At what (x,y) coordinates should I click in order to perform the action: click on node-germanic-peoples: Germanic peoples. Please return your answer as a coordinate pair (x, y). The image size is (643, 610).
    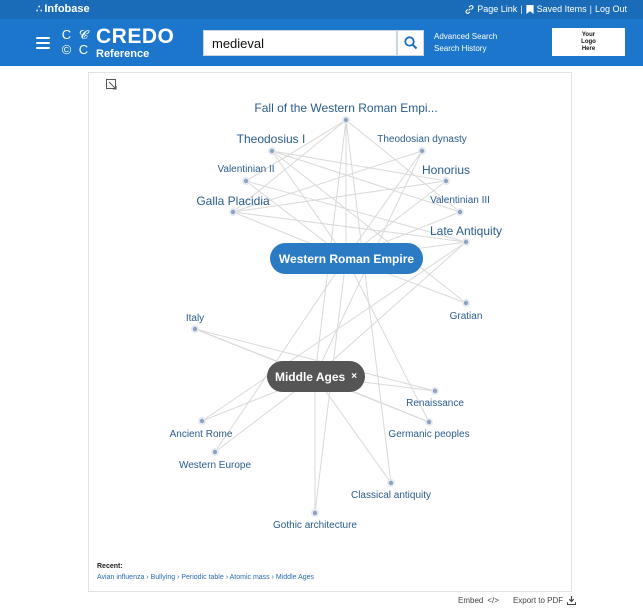
    Looking at the image, I should click on (428, 434).